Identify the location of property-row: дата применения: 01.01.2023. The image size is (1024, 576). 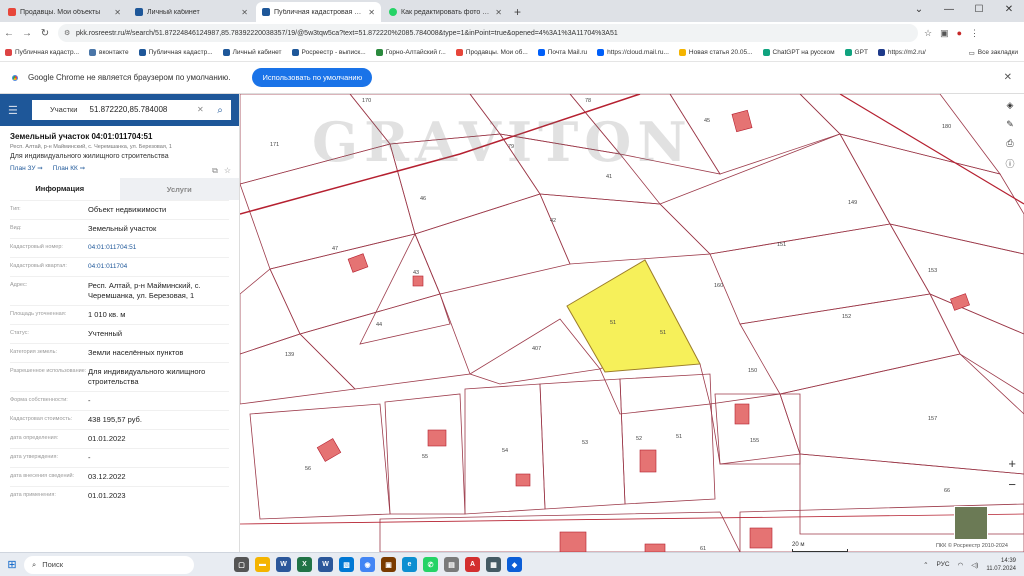
(119, 495).